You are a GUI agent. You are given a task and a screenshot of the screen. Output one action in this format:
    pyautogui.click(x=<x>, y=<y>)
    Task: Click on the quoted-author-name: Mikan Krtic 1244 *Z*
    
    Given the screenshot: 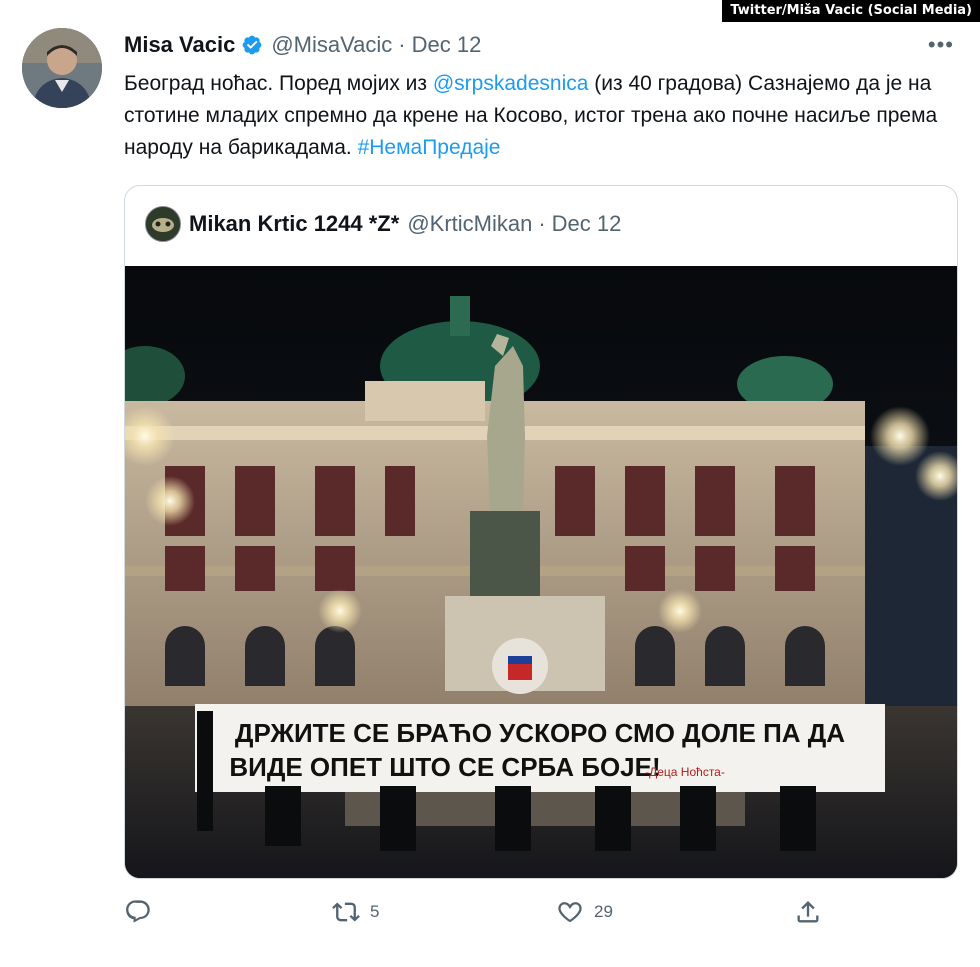 What is the action you would take?
    pyautogui.click(x=294, y=224)
    